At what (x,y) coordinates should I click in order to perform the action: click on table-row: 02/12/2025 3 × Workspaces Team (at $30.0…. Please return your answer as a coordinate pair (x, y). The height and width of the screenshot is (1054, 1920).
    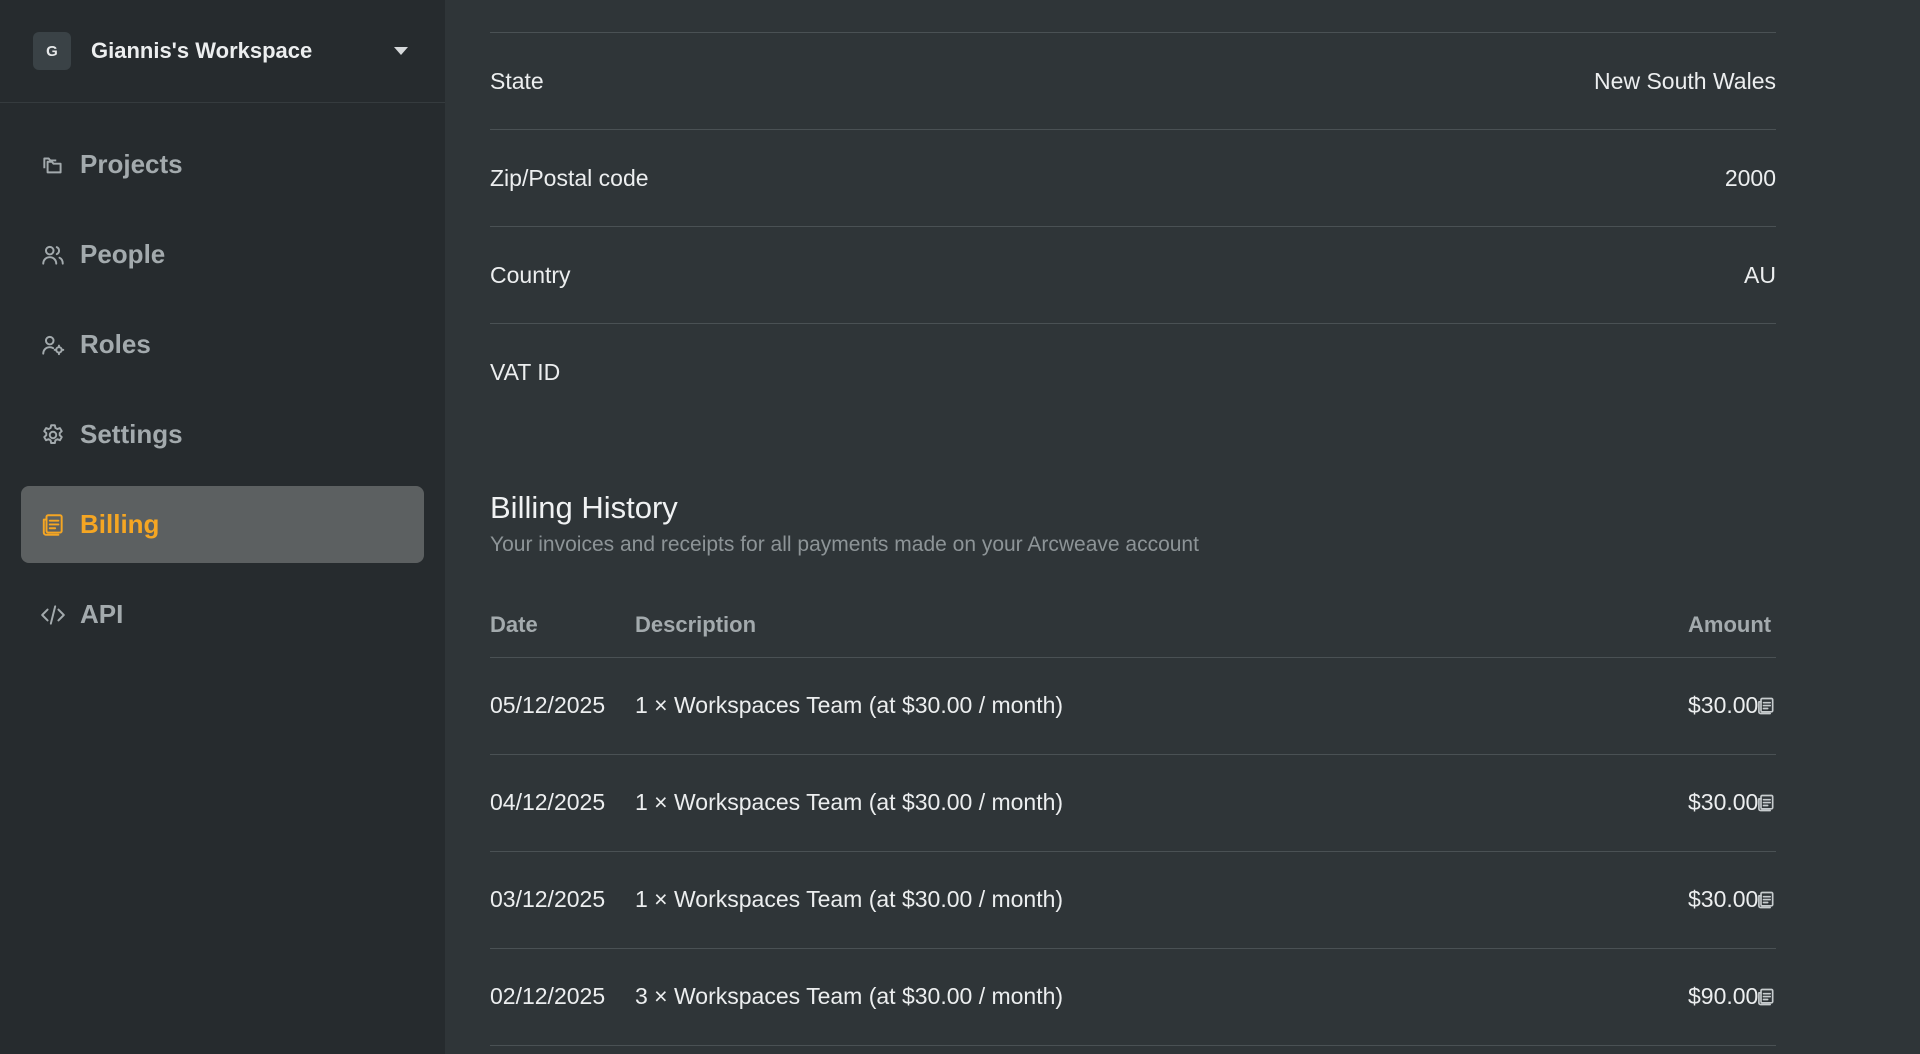
    Looking at the image, I should click on (1133, 997).